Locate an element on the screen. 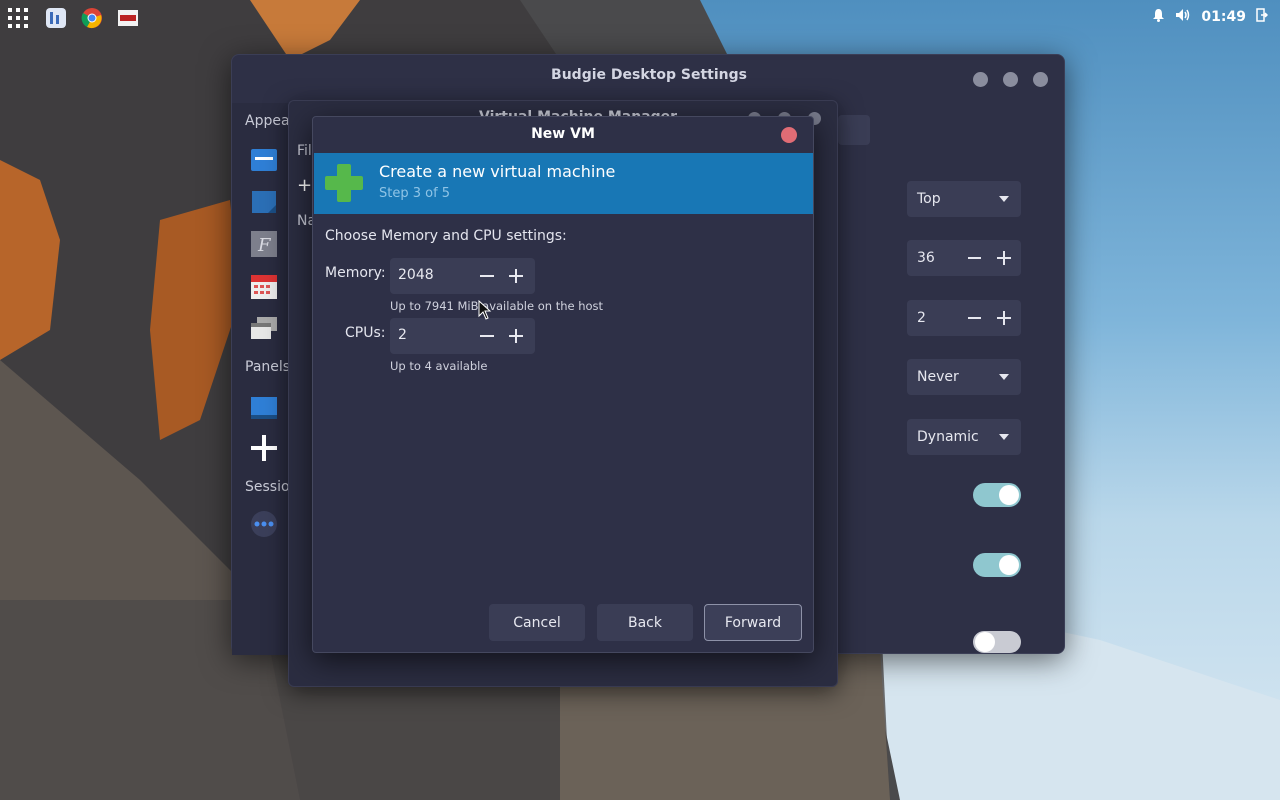  clock: 01:49 is located at coordinates (1223, 17).